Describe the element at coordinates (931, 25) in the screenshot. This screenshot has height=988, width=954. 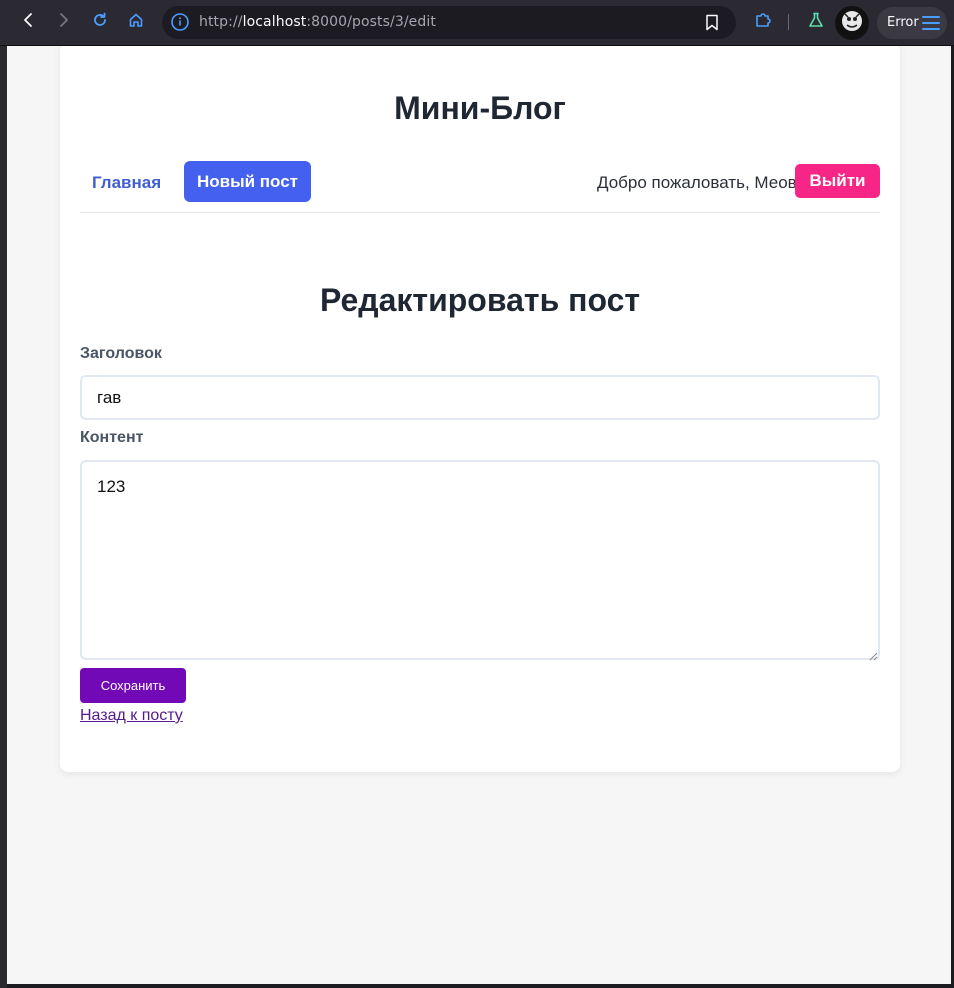
I see `menu-icon` at that location.